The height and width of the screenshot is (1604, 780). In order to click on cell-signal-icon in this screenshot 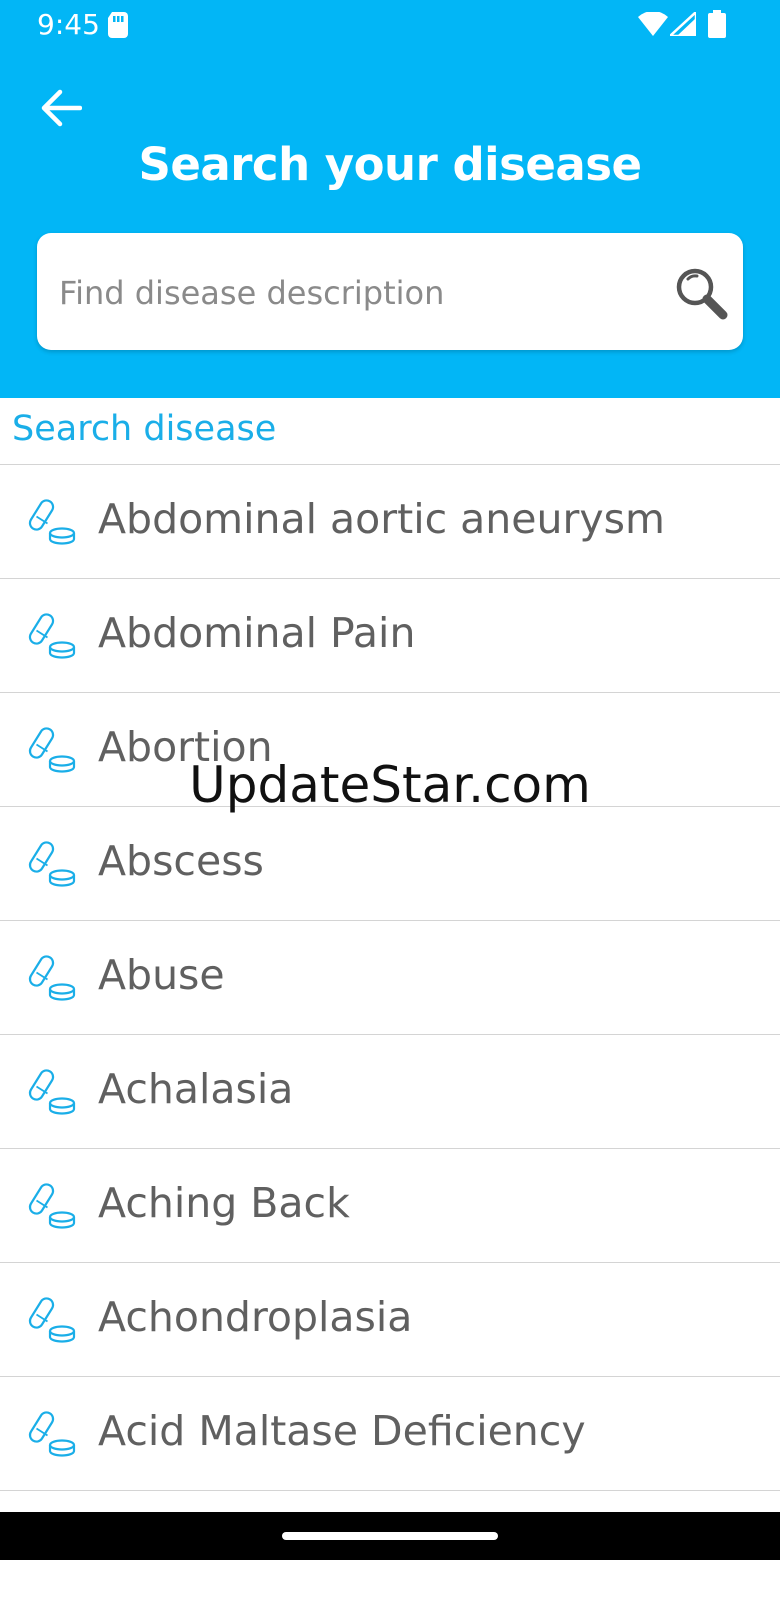, I will do `click(683, 24)`.